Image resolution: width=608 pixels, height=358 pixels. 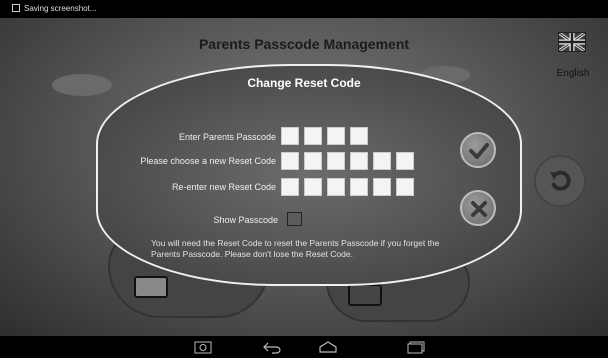 What do you see at coordinates (294, 219) in the screenshot?
I see `show-passcode-checkbox` at bounding box center [294, 219].